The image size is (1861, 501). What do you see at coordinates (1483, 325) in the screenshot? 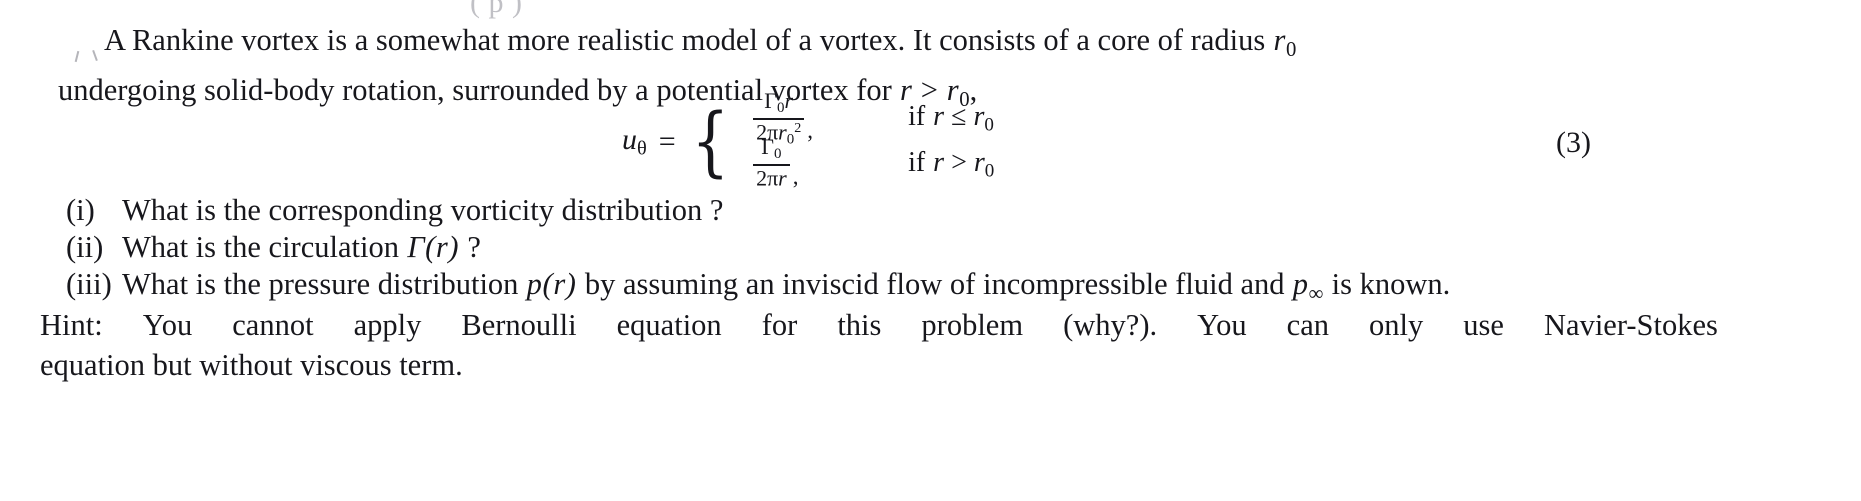
I see `hint-word: use` at bounding box center [1483, 325].